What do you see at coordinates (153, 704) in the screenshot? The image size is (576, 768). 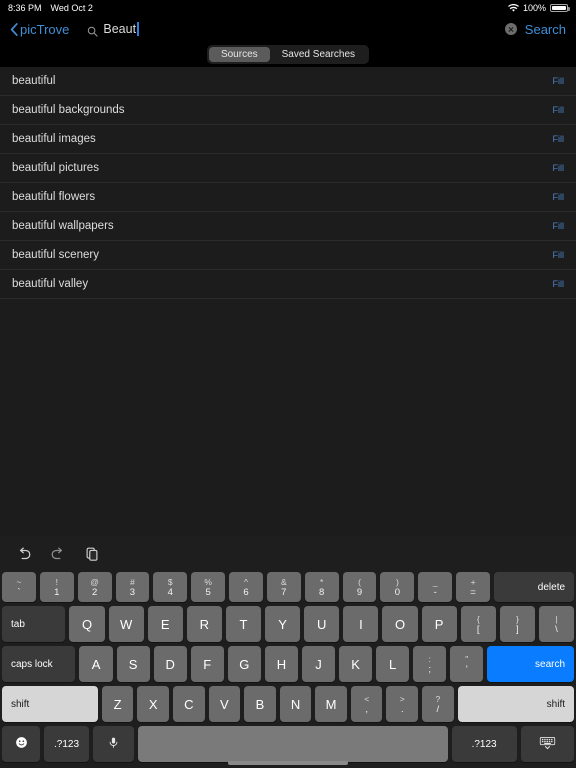 I see `key-x: X` at bounding box center [153, 704].